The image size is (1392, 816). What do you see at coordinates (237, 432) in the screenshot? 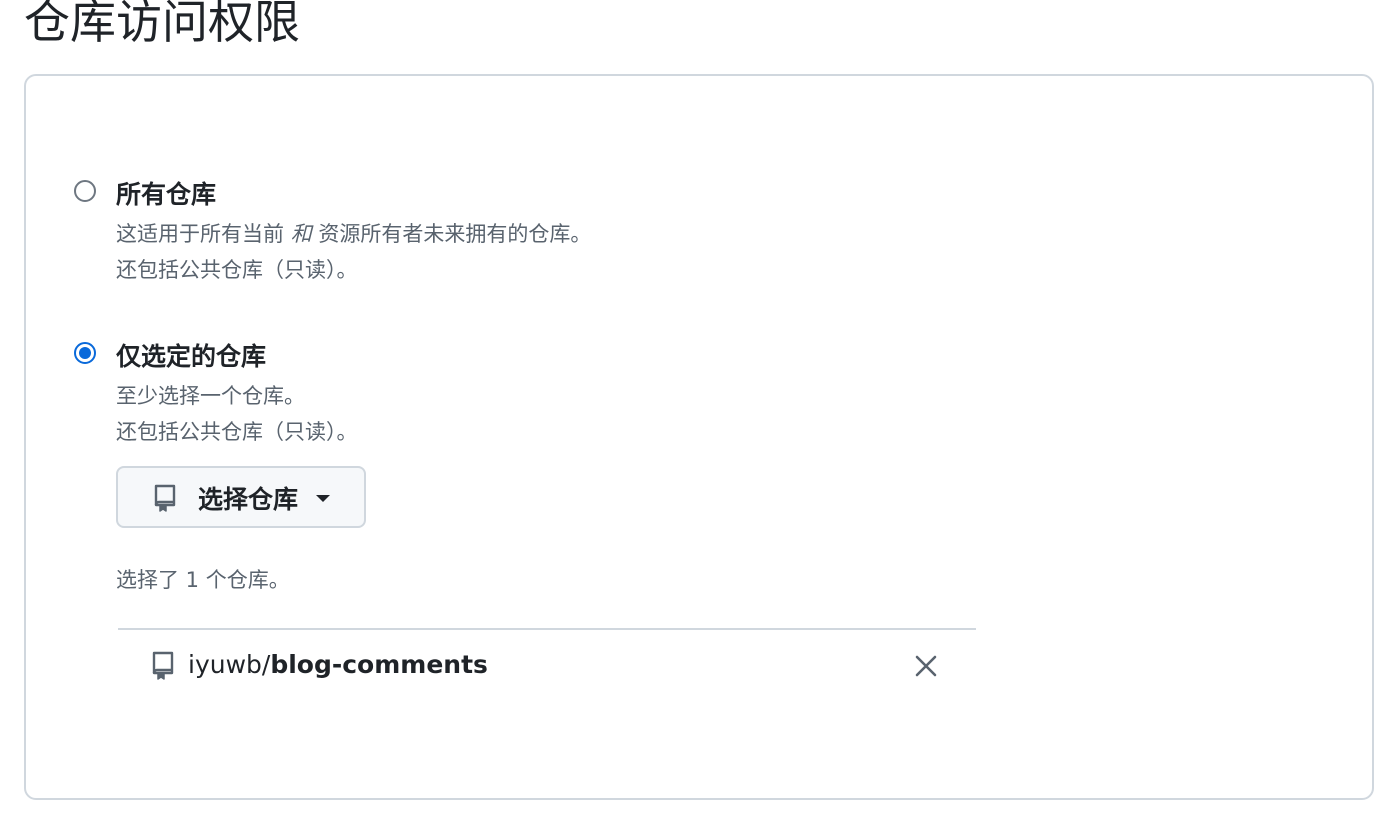
I see `option-selected-description-line2: 还包括公共仓库（只读）。` at bounding box center [237, 432].